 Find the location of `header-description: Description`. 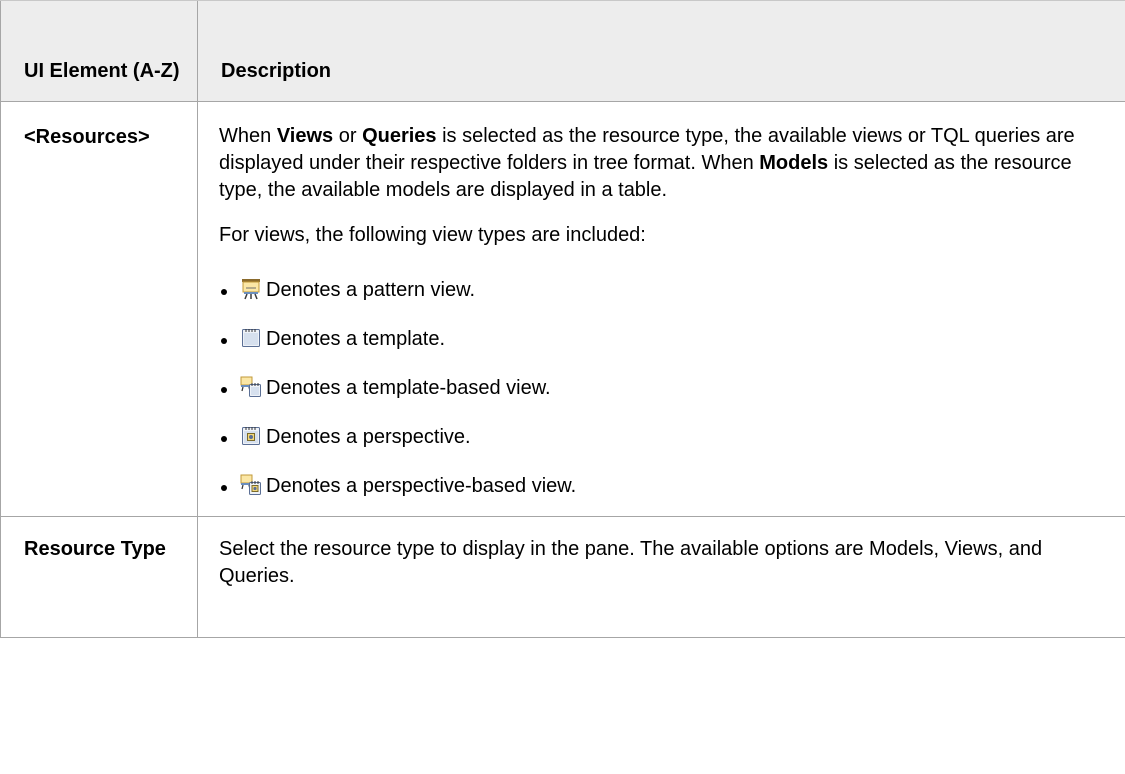

header-description: Description is located at coordinates (661, 51).